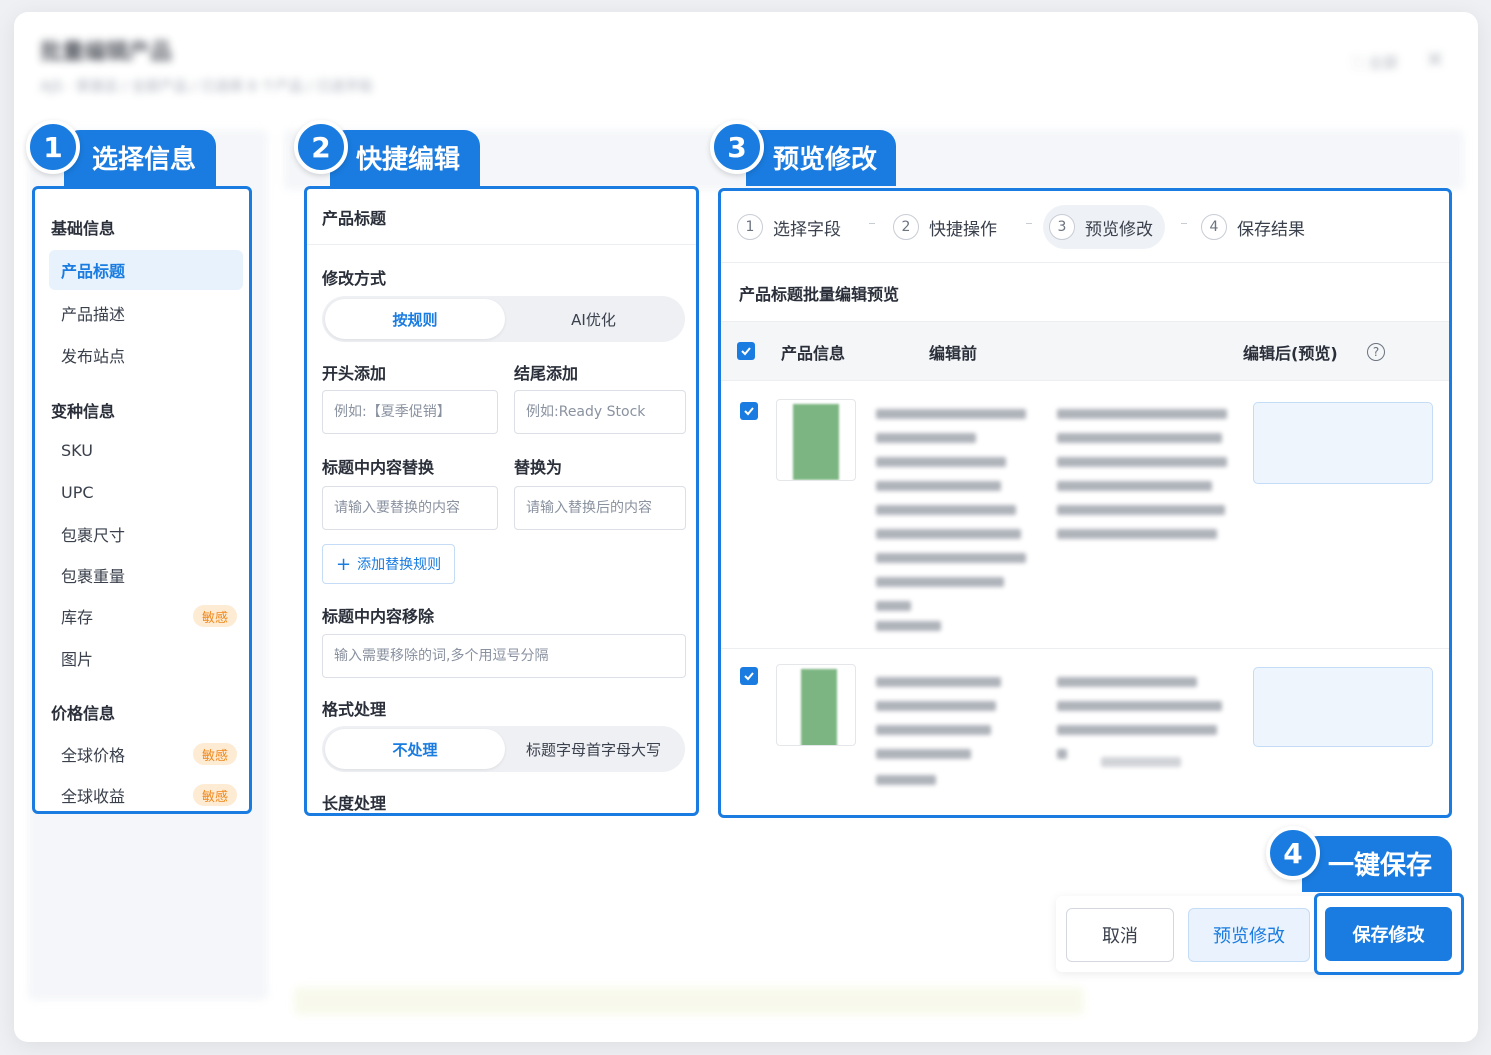  Describe the element at coordinates (600, 508) in the screenshot. I see `replace-with-input` at that location.